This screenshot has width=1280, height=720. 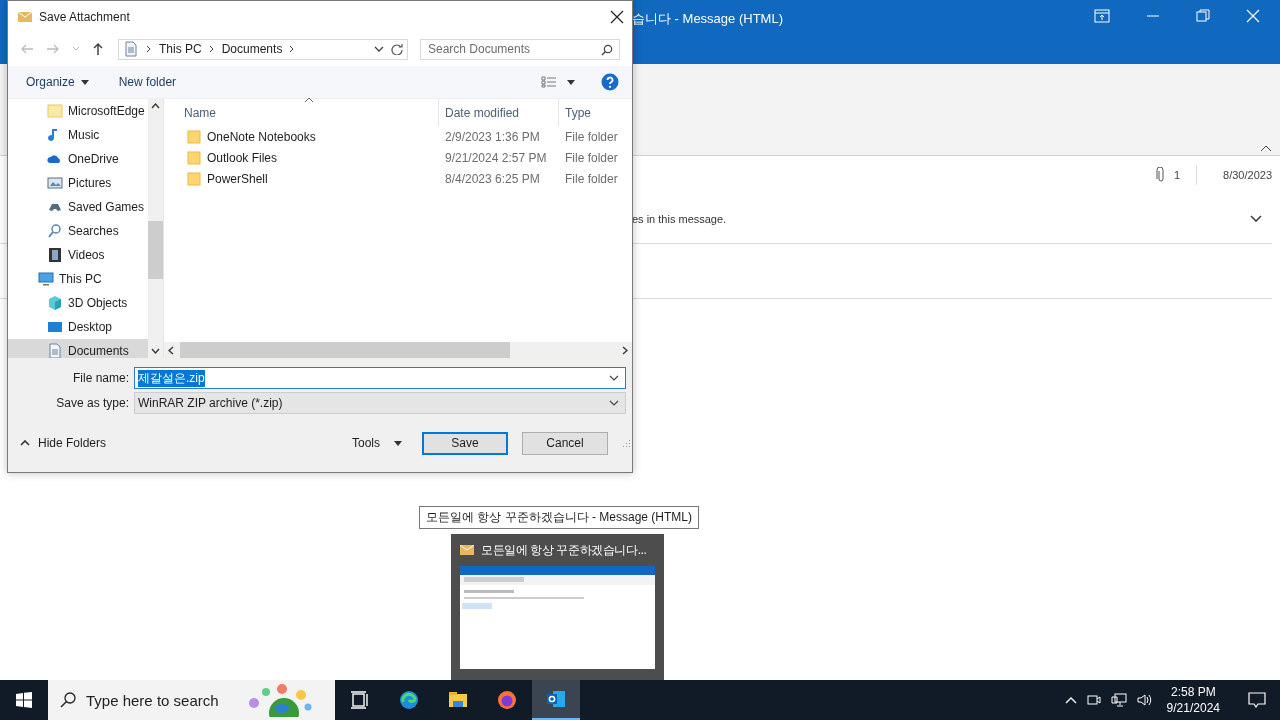 What do you see at coordinates (131, 49) in the screenshot?
I see `document-icon` at bounding box center [131, 49].